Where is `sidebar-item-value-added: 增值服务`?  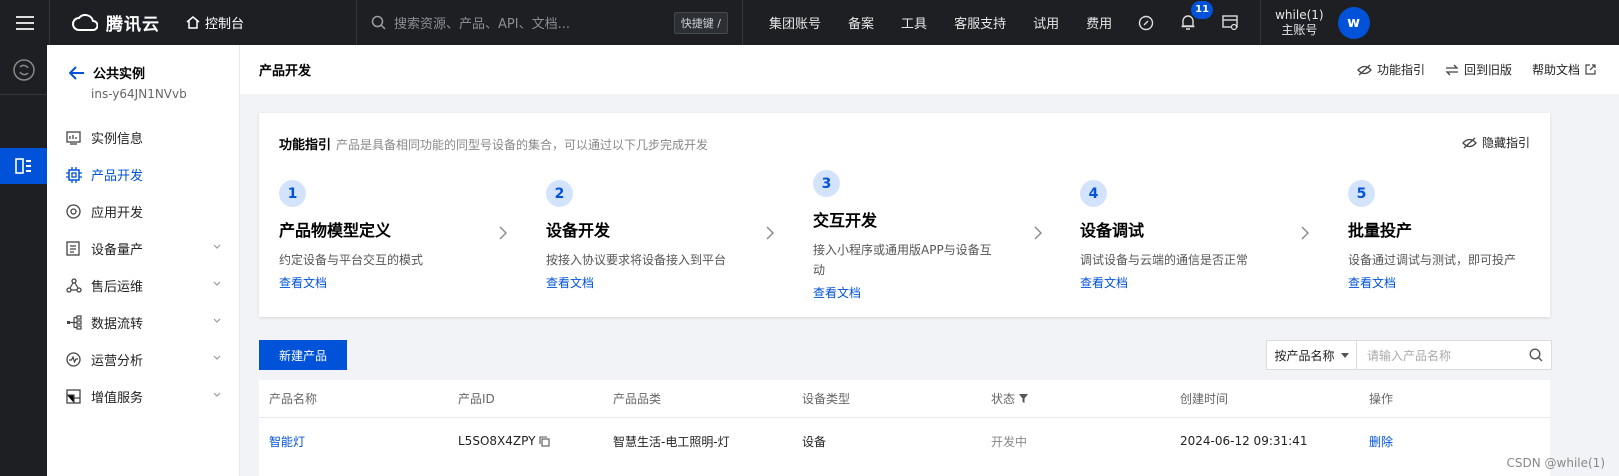
sidebar-item-value-added: 增值服务 is located at coordinates (143, 396).